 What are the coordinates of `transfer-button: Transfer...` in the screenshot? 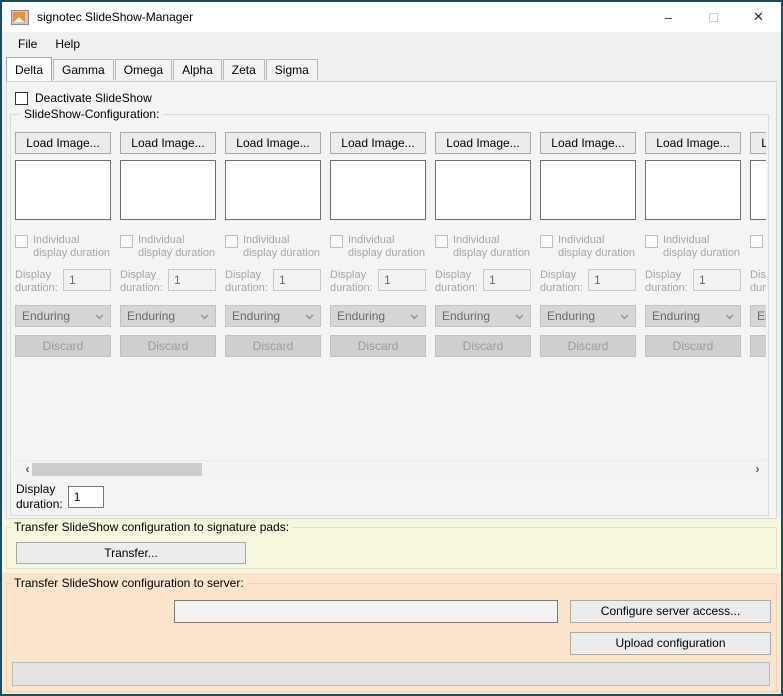 It's located at (131, 553).